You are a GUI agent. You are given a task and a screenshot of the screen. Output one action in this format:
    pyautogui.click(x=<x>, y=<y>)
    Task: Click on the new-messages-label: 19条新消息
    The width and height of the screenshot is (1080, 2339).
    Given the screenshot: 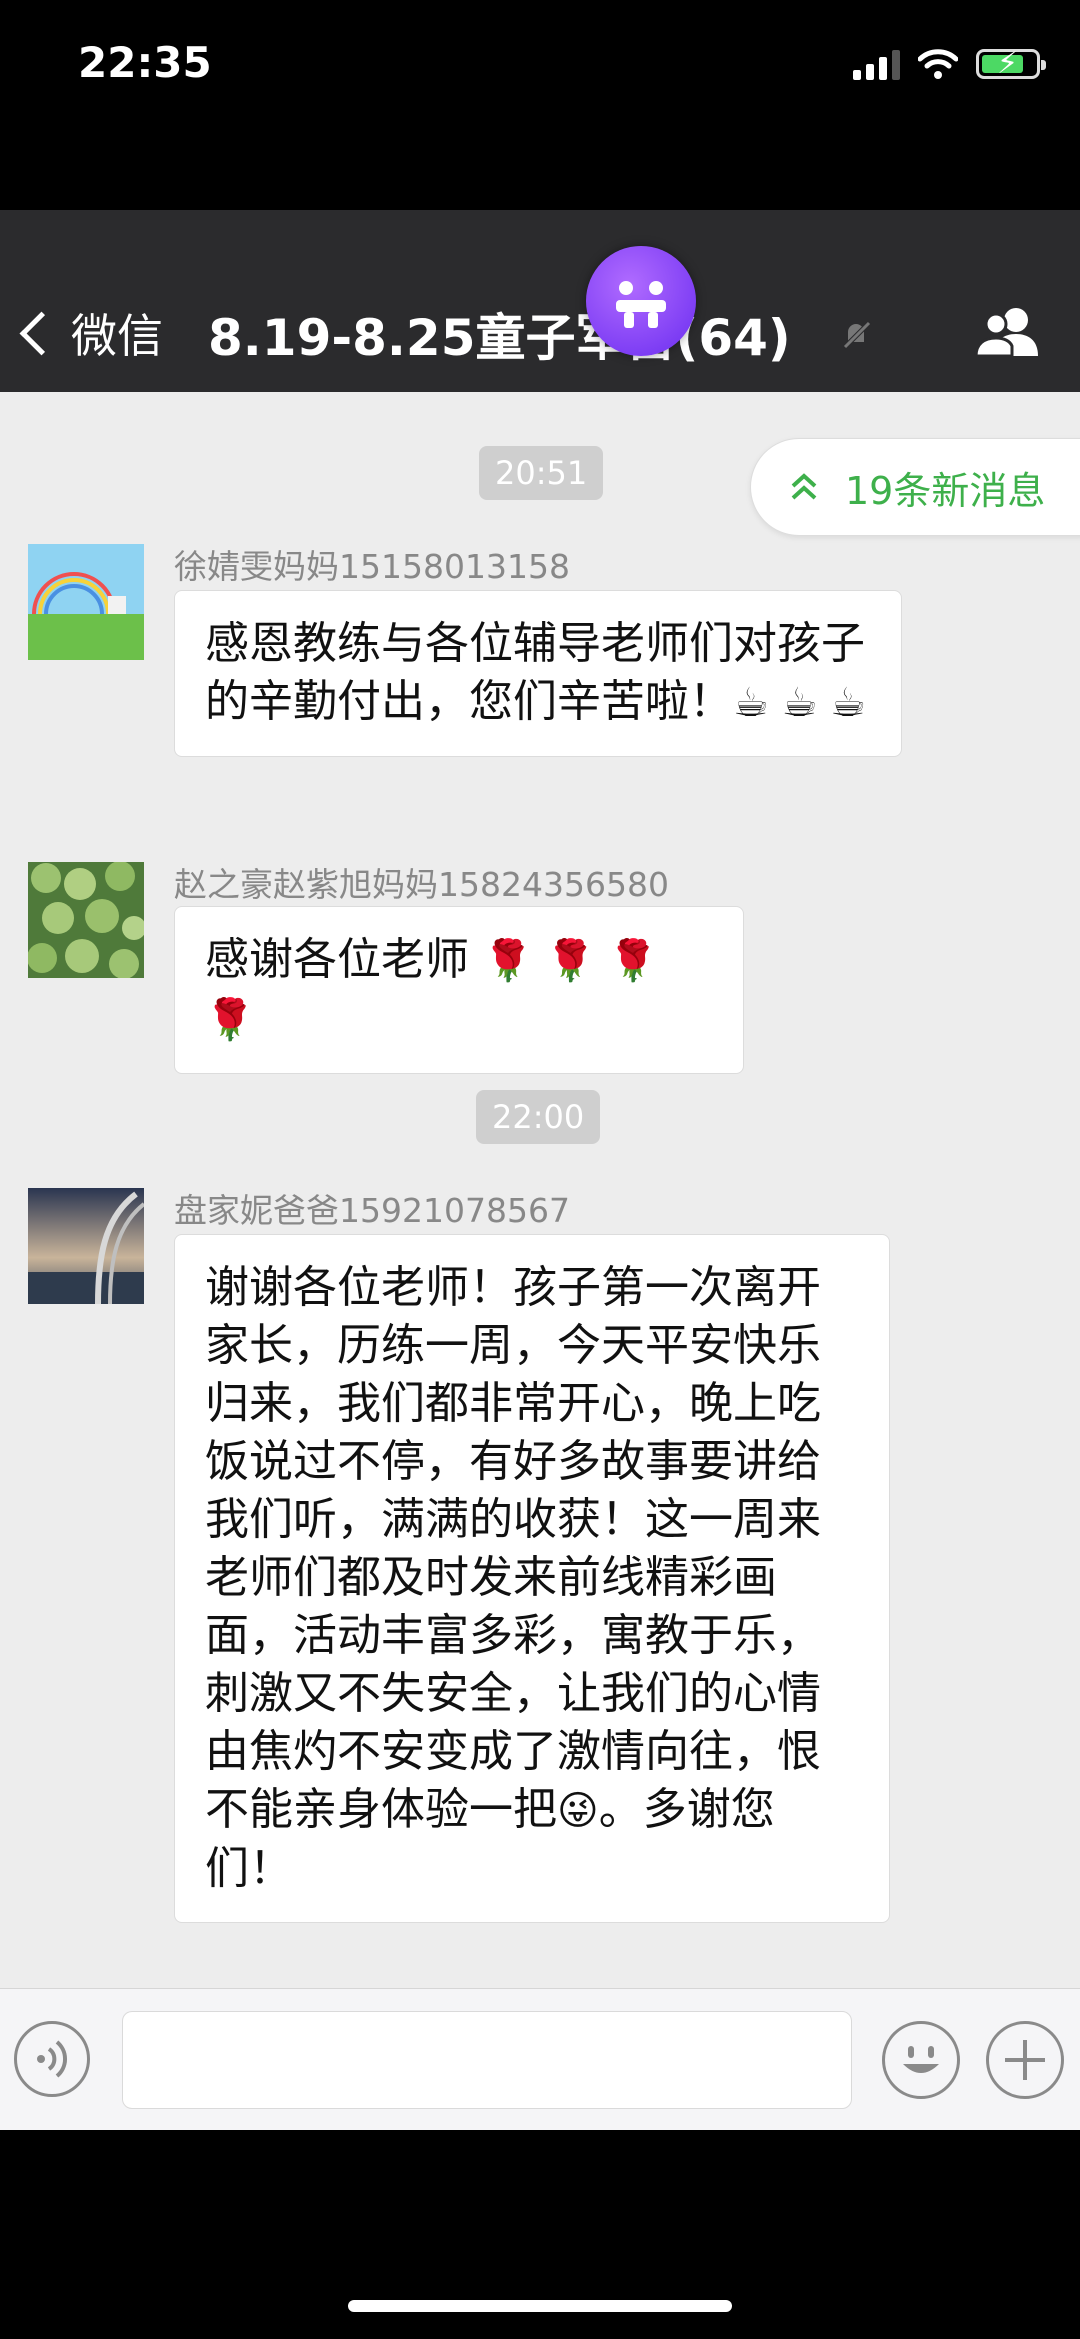 What is the action you would take?
    pyautogui.click(x=945, y=490)
    